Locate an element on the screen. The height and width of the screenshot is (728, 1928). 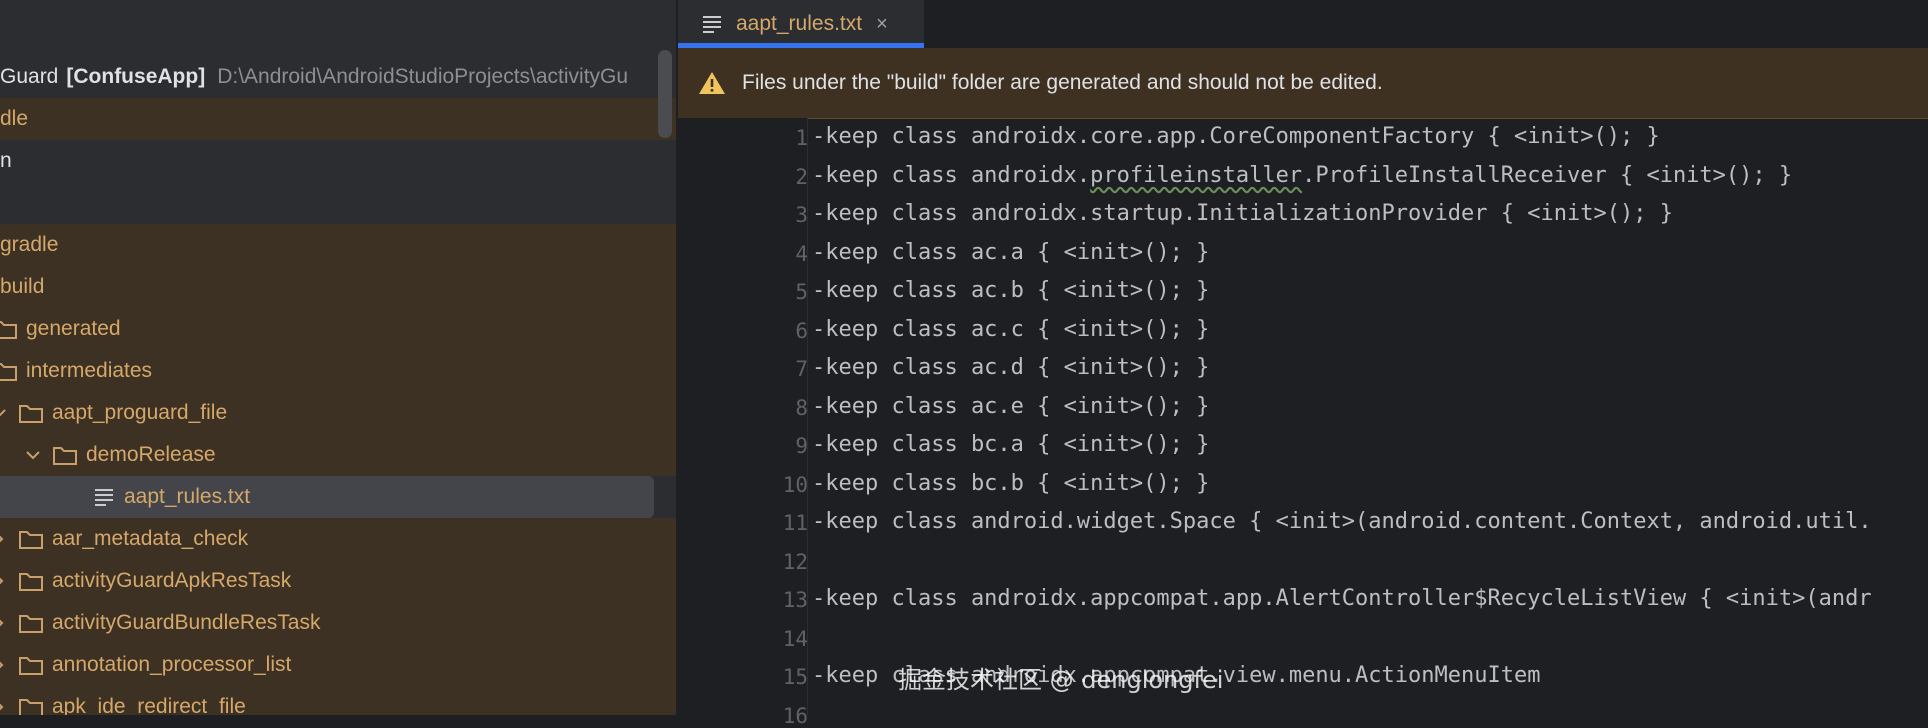
tree-item-label: generated is located at coordinates (73, 328).